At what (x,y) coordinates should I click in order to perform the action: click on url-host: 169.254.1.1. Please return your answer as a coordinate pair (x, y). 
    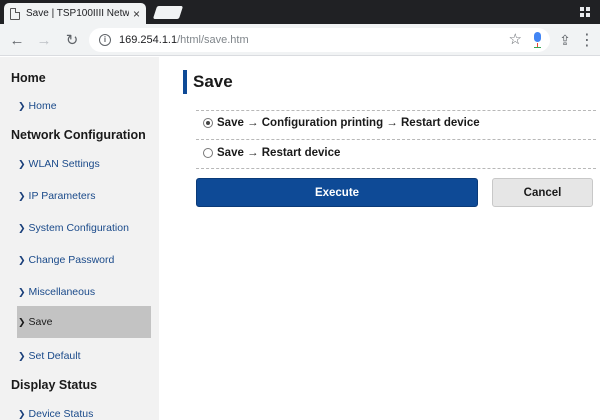
    Looking at the image, I should click on (148, 40).